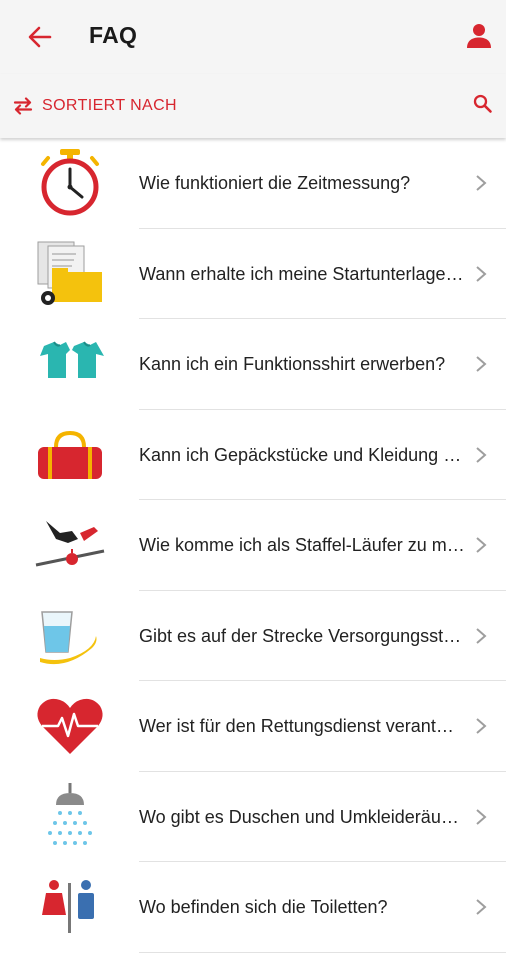 The width and height of the screenshot is (506, 953). Describe the element at coordinates (302, 816) in the screenshot. I see `faq-question: Wo gibt es Duschen und Umkleideräume?` at that location.